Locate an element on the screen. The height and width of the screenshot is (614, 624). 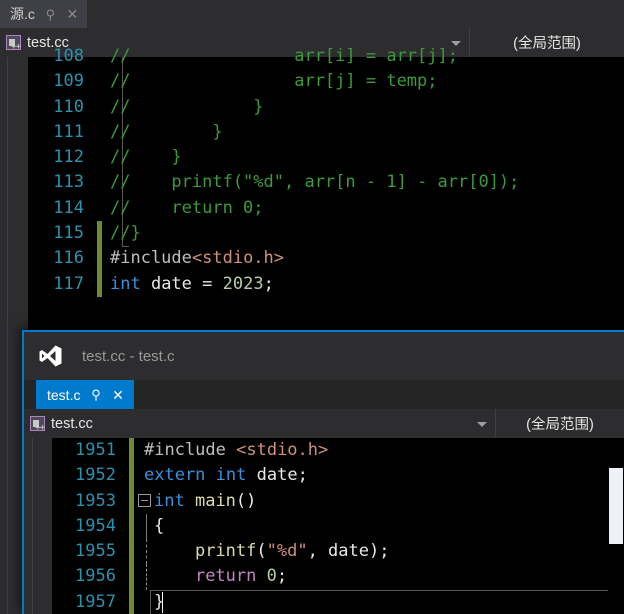
code-line: 115 //} is located at coordinates (326, 234).